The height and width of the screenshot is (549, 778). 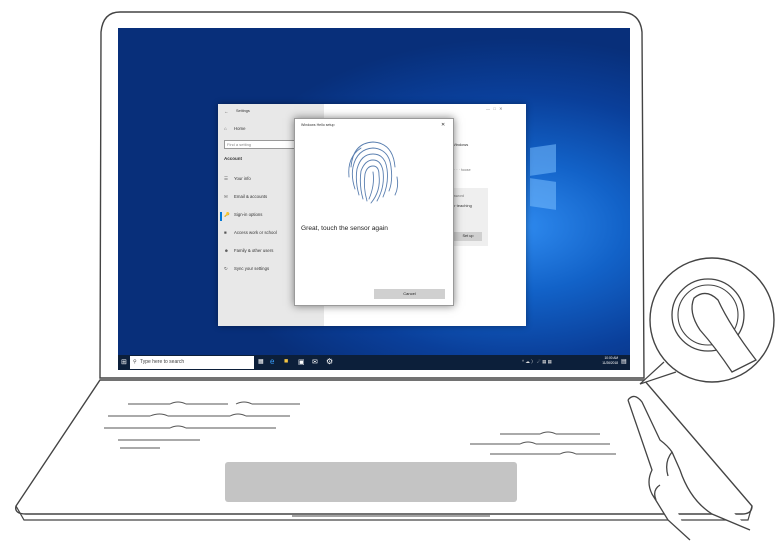 I want to click on key-icon: 🔑, so click(x=227, y=214).